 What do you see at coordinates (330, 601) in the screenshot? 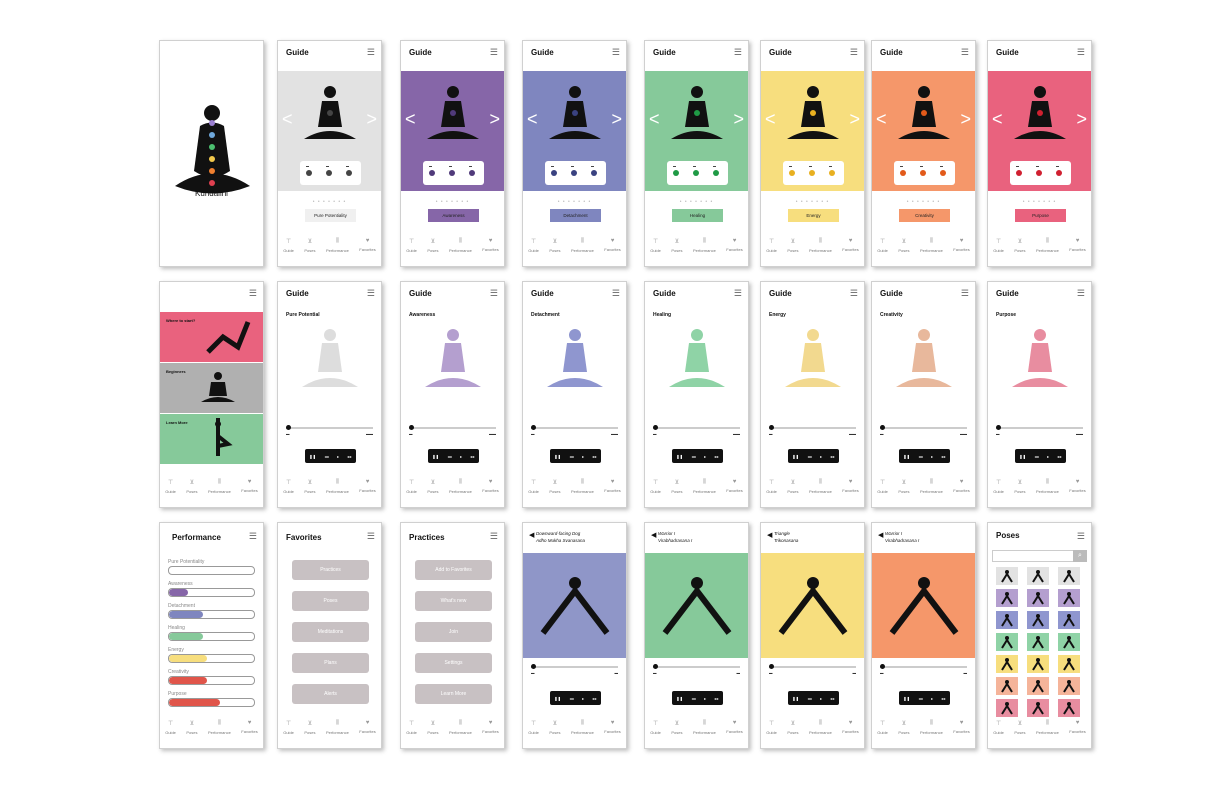
I see `favorites-button: Poses` at bounding box center [330, 601].